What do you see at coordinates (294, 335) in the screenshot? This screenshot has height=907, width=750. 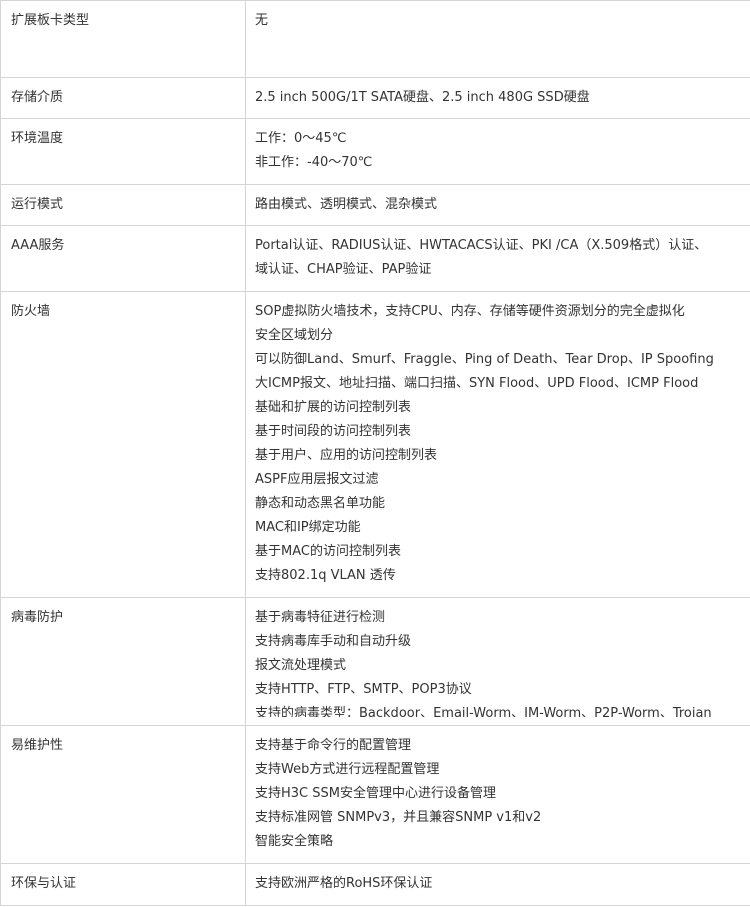 I see `value-line: 安全区域划分` at bounding box center [294, 335].